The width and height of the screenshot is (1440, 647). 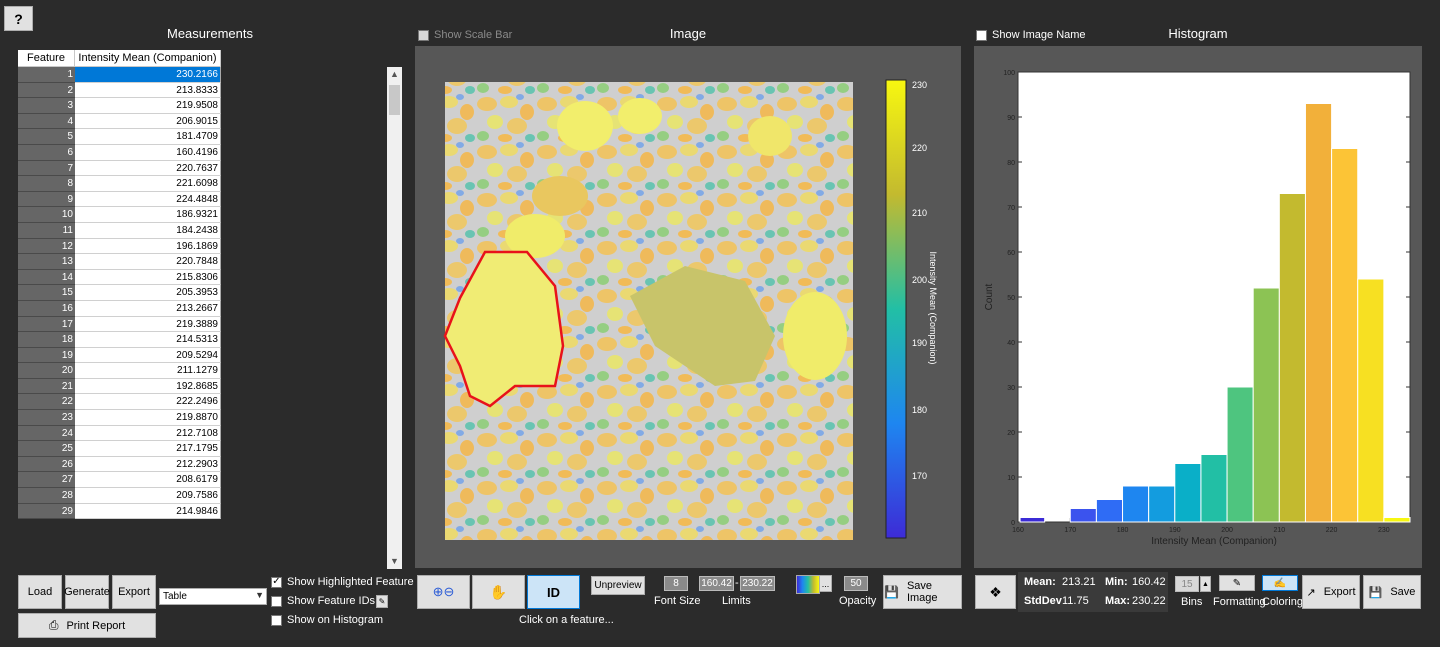 What do you see at coordinates (1331, 592) in the screenshot?
I see `export-histogram-button: ↗ Export` at bounding box center [1331, 592].